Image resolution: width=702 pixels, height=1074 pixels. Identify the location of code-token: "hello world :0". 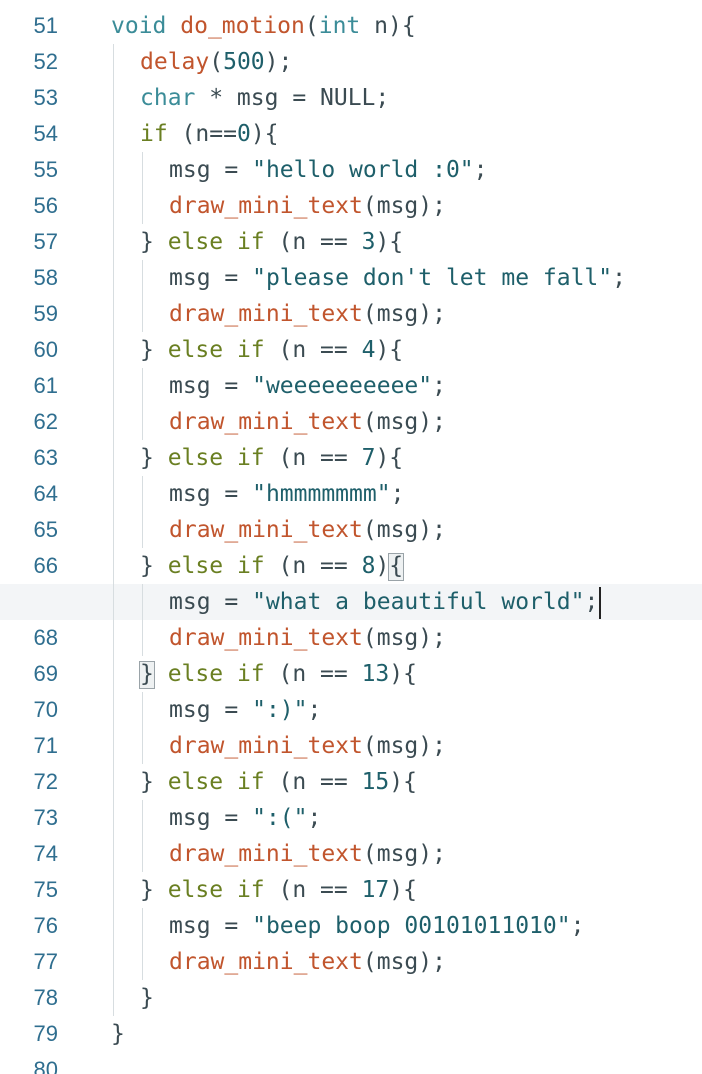
(363, 170).